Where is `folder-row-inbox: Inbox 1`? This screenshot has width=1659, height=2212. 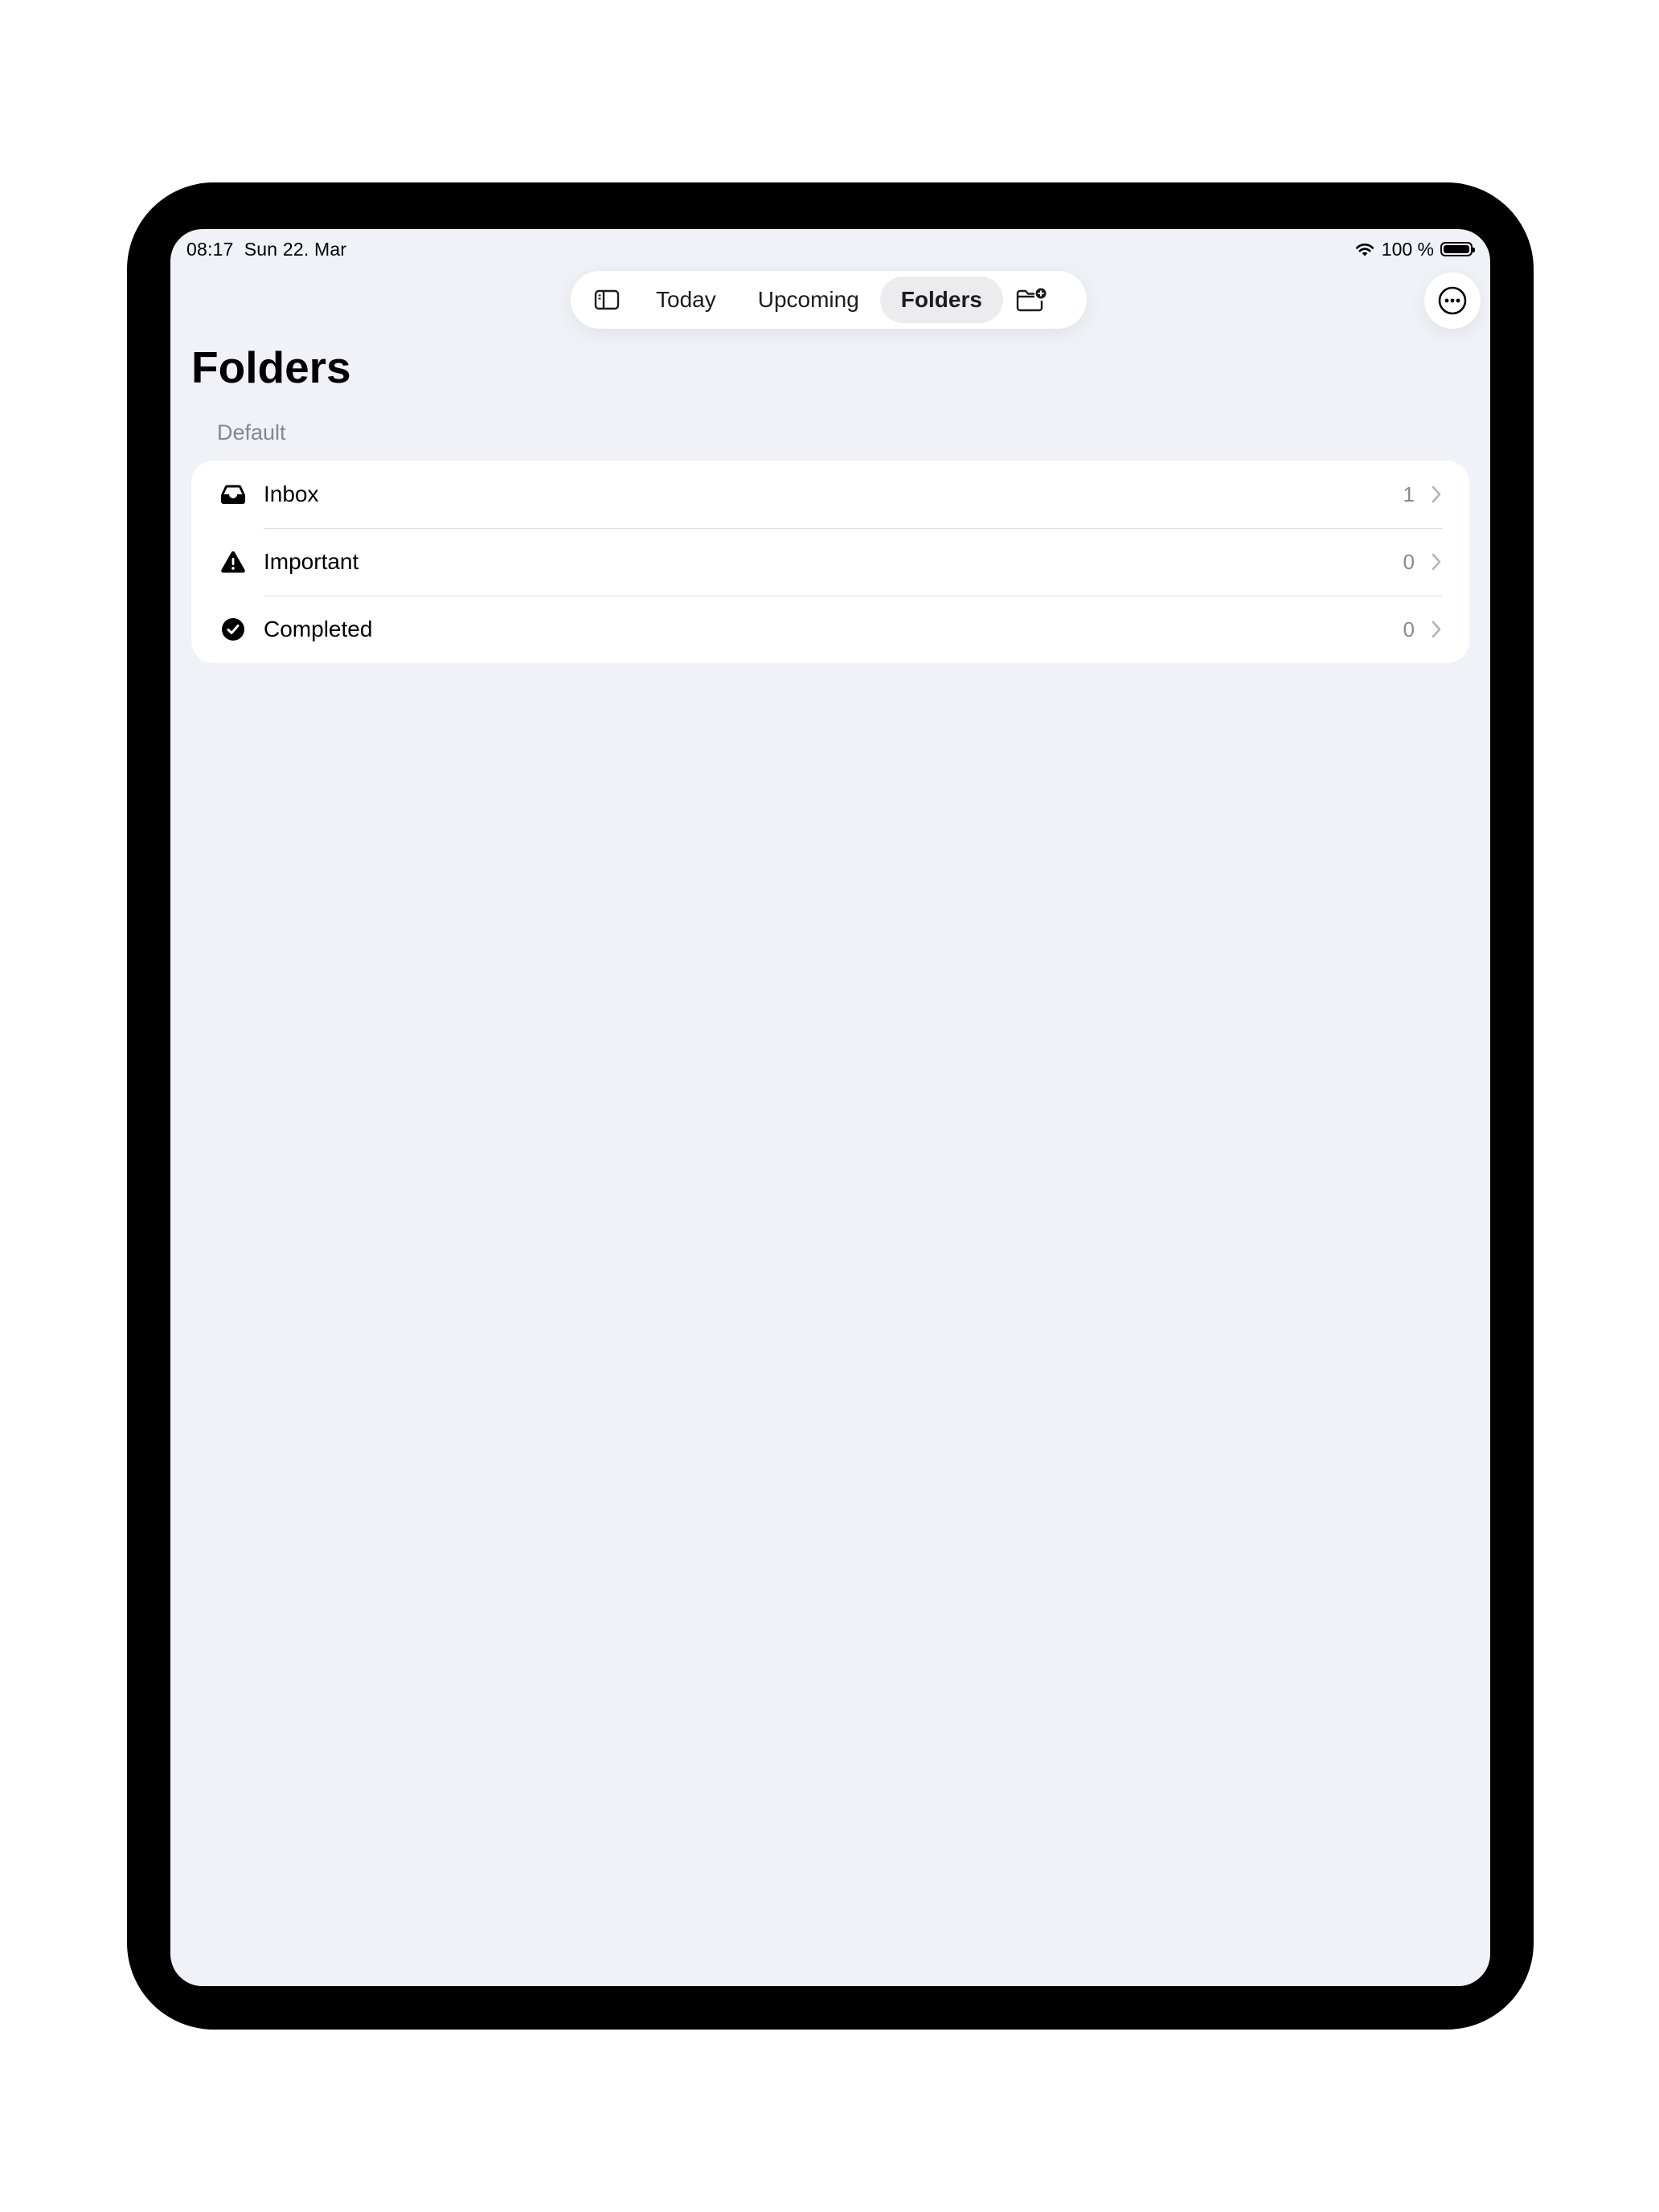 folder-row-inbox: Inbox 1 is located at coordinates (830, 495).